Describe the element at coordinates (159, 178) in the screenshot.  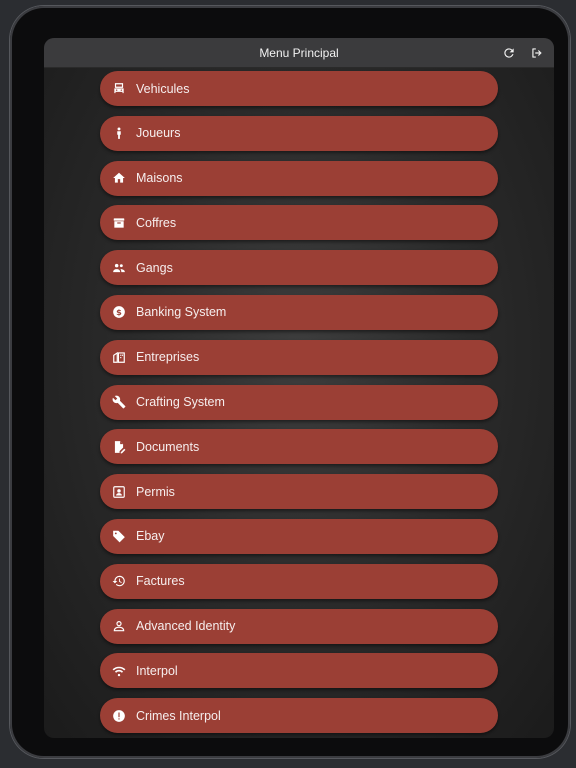
I see `menu-item-label: Maisons` at that location.